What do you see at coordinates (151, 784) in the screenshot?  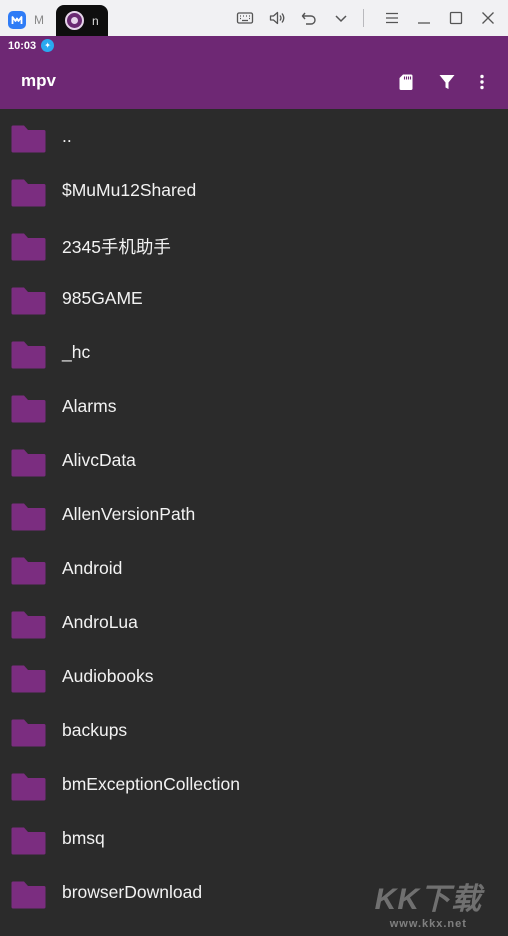 I see `folder-name: bmExceptionCollection` at bounding box center [151, 784].